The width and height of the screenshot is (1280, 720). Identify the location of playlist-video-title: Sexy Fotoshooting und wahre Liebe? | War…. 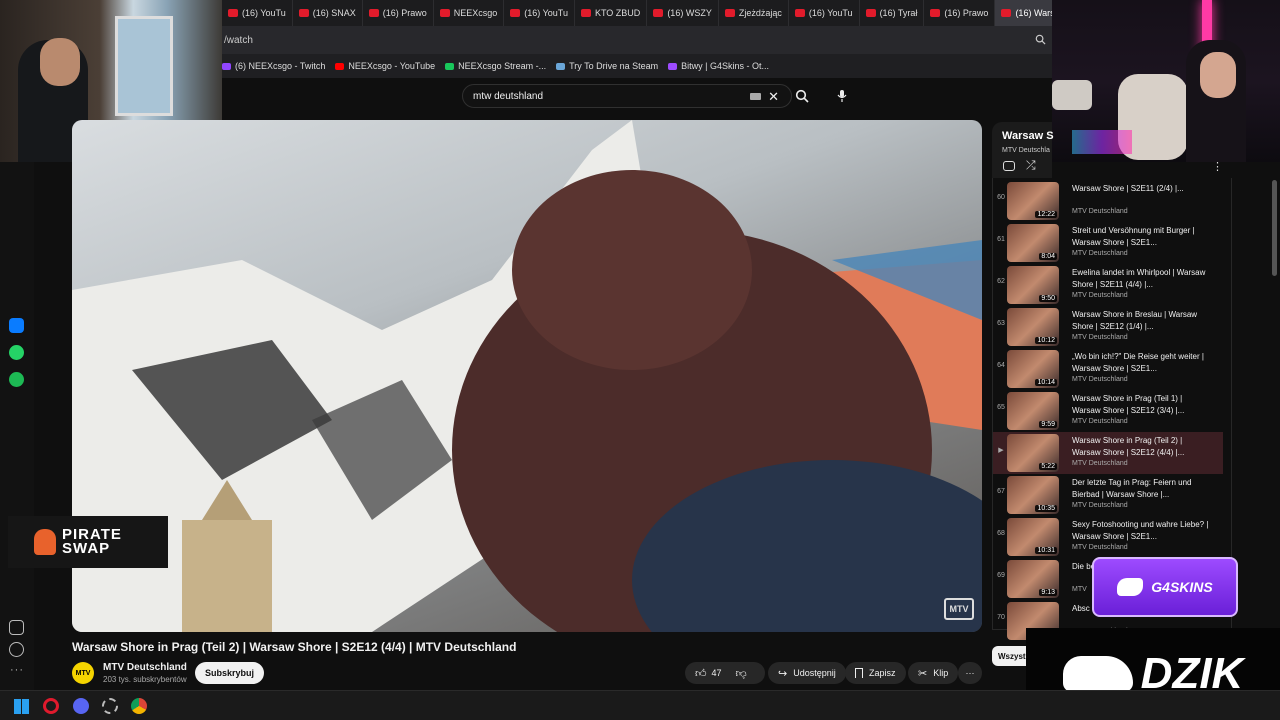
(1142, 531).